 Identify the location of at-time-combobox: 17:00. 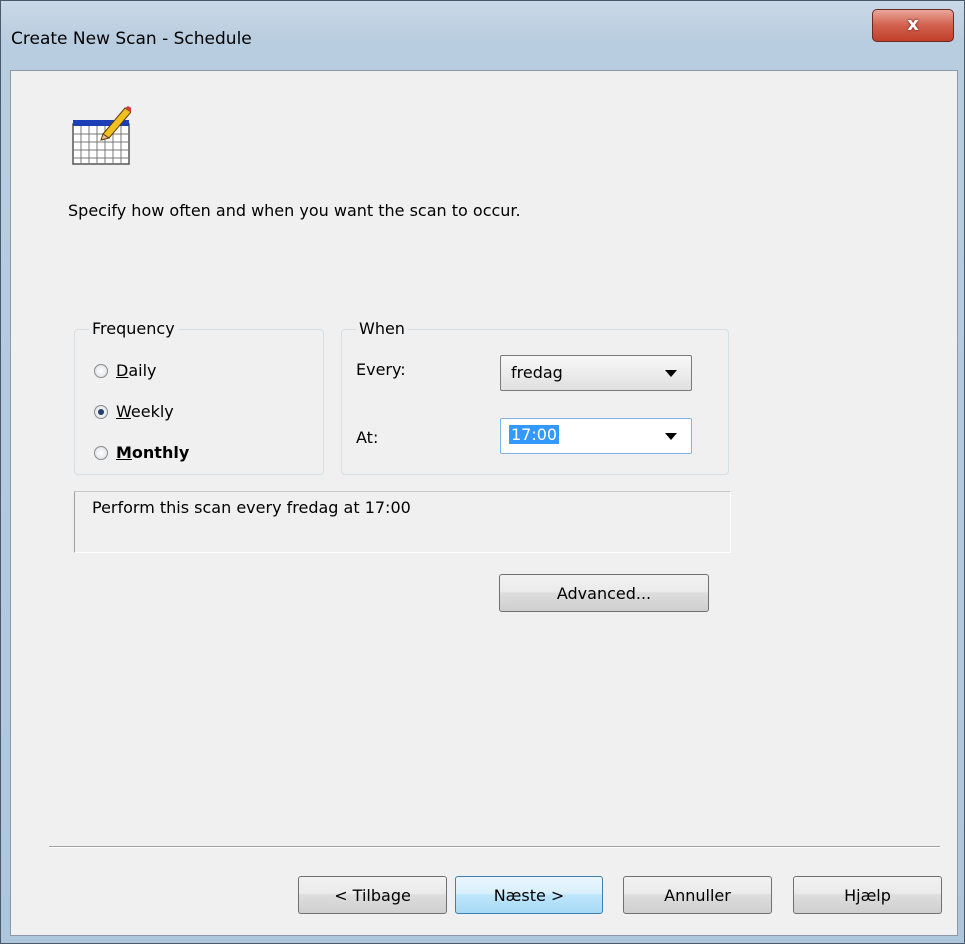
(596, 436).